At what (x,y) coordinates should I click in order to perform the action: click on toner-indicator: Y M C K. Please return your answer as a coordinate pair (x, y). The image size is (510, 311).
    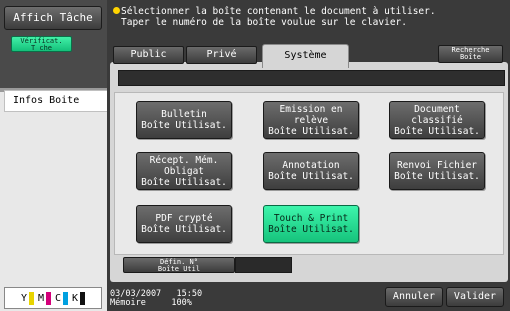
    Looking at the image, I should click on (53, 298).